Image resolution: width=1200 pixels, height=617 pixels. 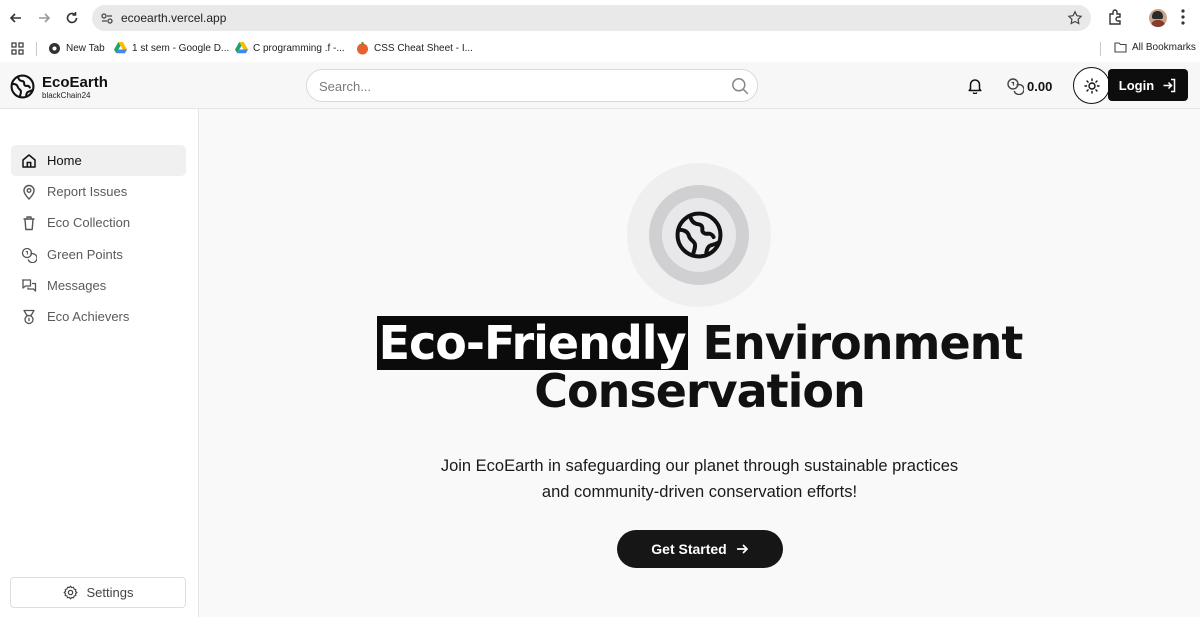 What do you see at coordinates (1158, 18) in the screenshot?
I see `profile-avatar` at bounding box center [1158, 18].